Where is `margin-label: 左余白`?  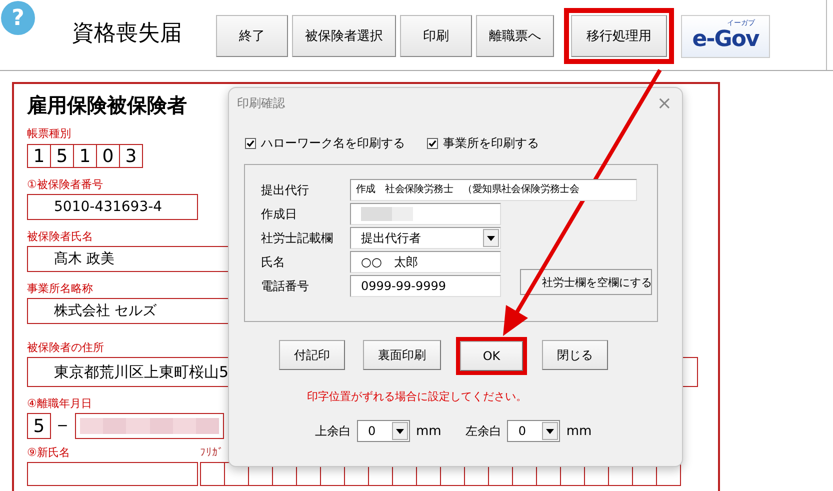
margin-label: 左余白 is located at coordinates (483, 431).